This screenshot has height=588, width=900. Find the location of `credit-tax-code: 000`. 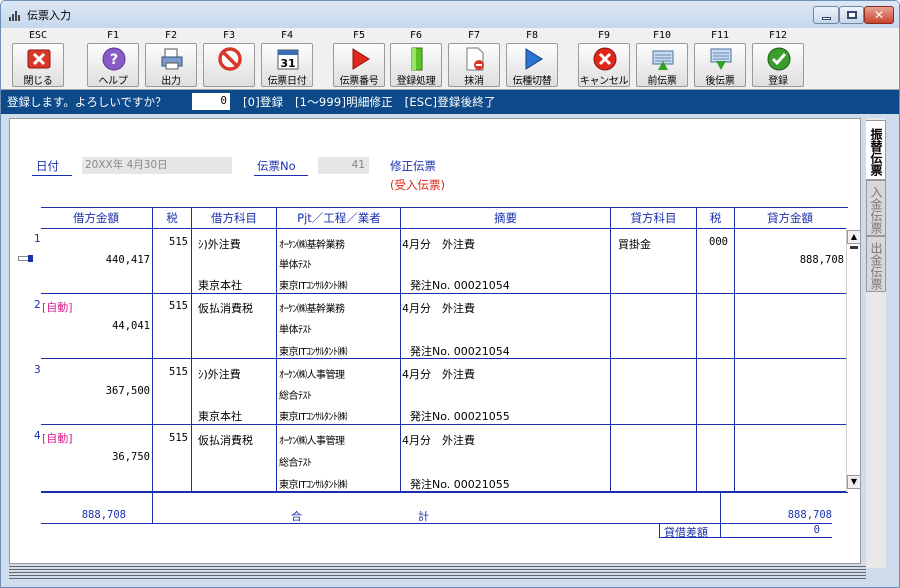

credit-tax-code: 000 is located at coordinates (718, 242).